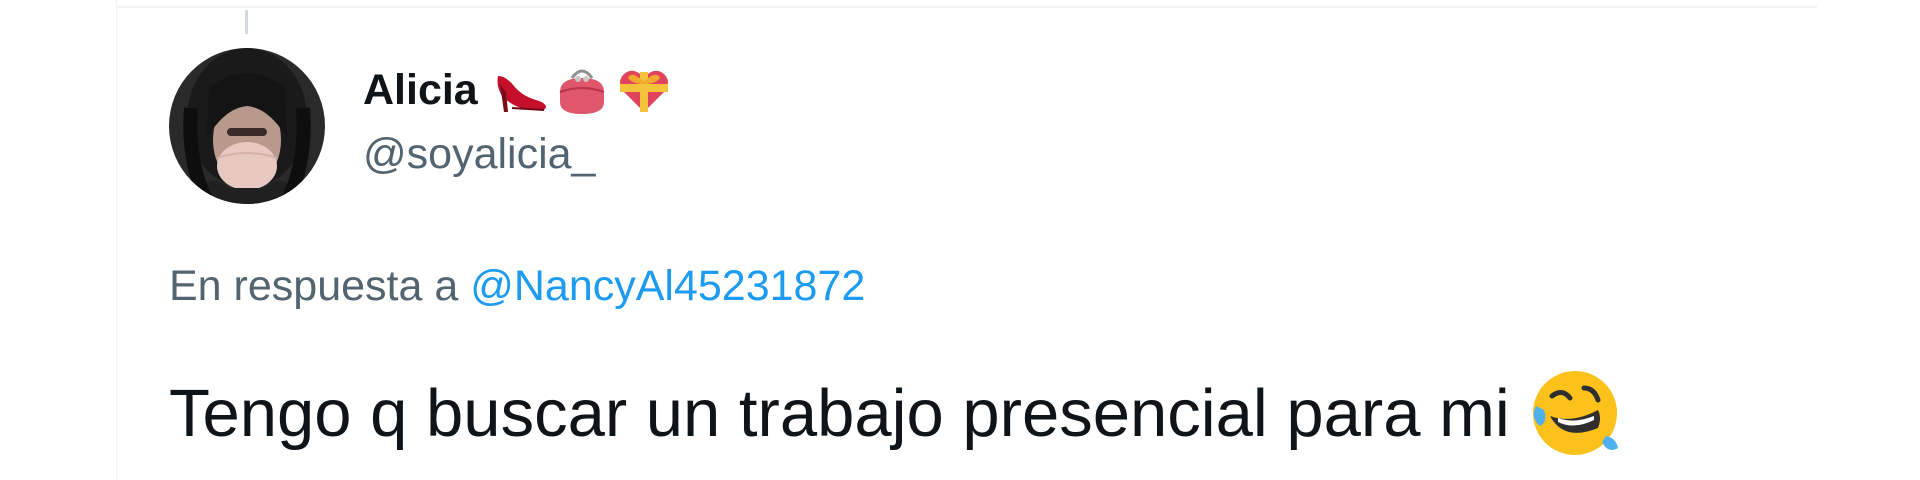 Image resolution: width=1920 pixels, height=480 pixels. I want to click on avatar, so click(247, 126).